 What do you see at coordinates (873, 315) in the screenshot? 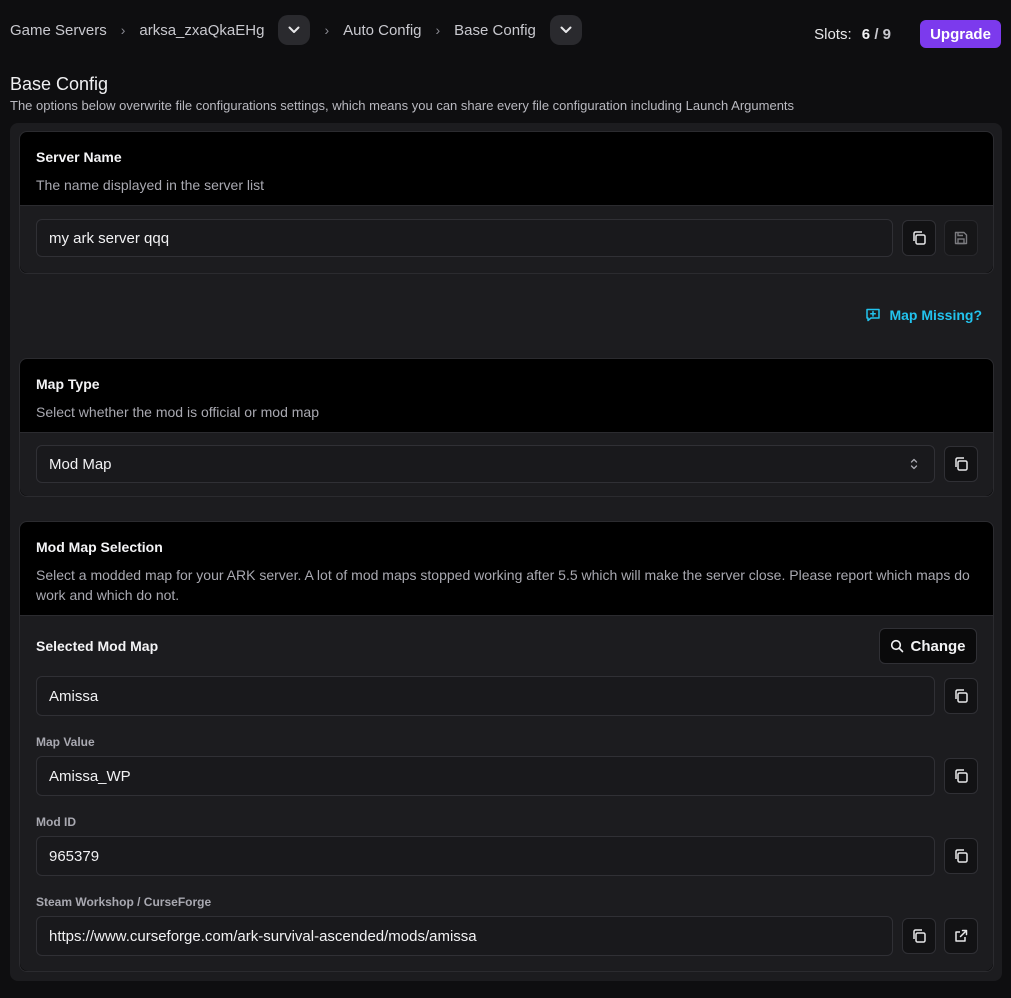
I see `message-plus-icon` at bounding box center [873, 315].